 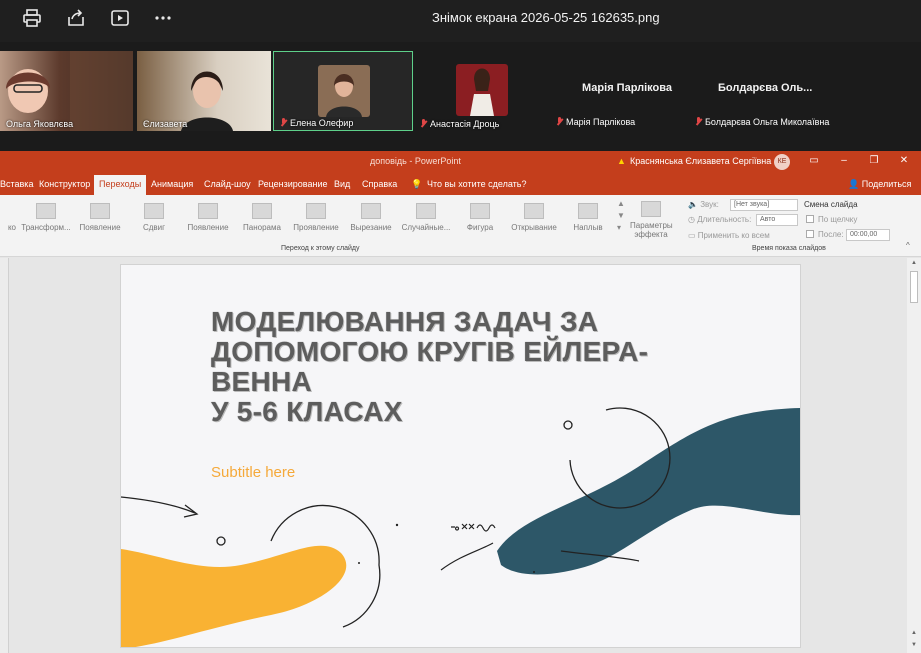 I want to click on effect-options-icon, so click(x=651, y=209).